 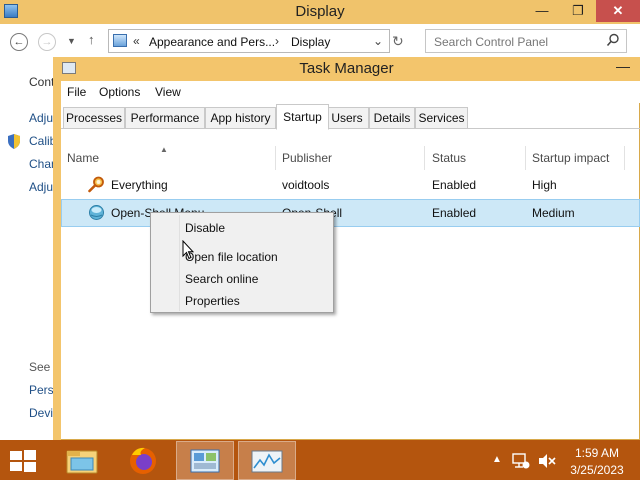 What do you see at coordinates (618, 11) in the screenshot?
I see `close-button: ✕` at bounding box center [618, 11].